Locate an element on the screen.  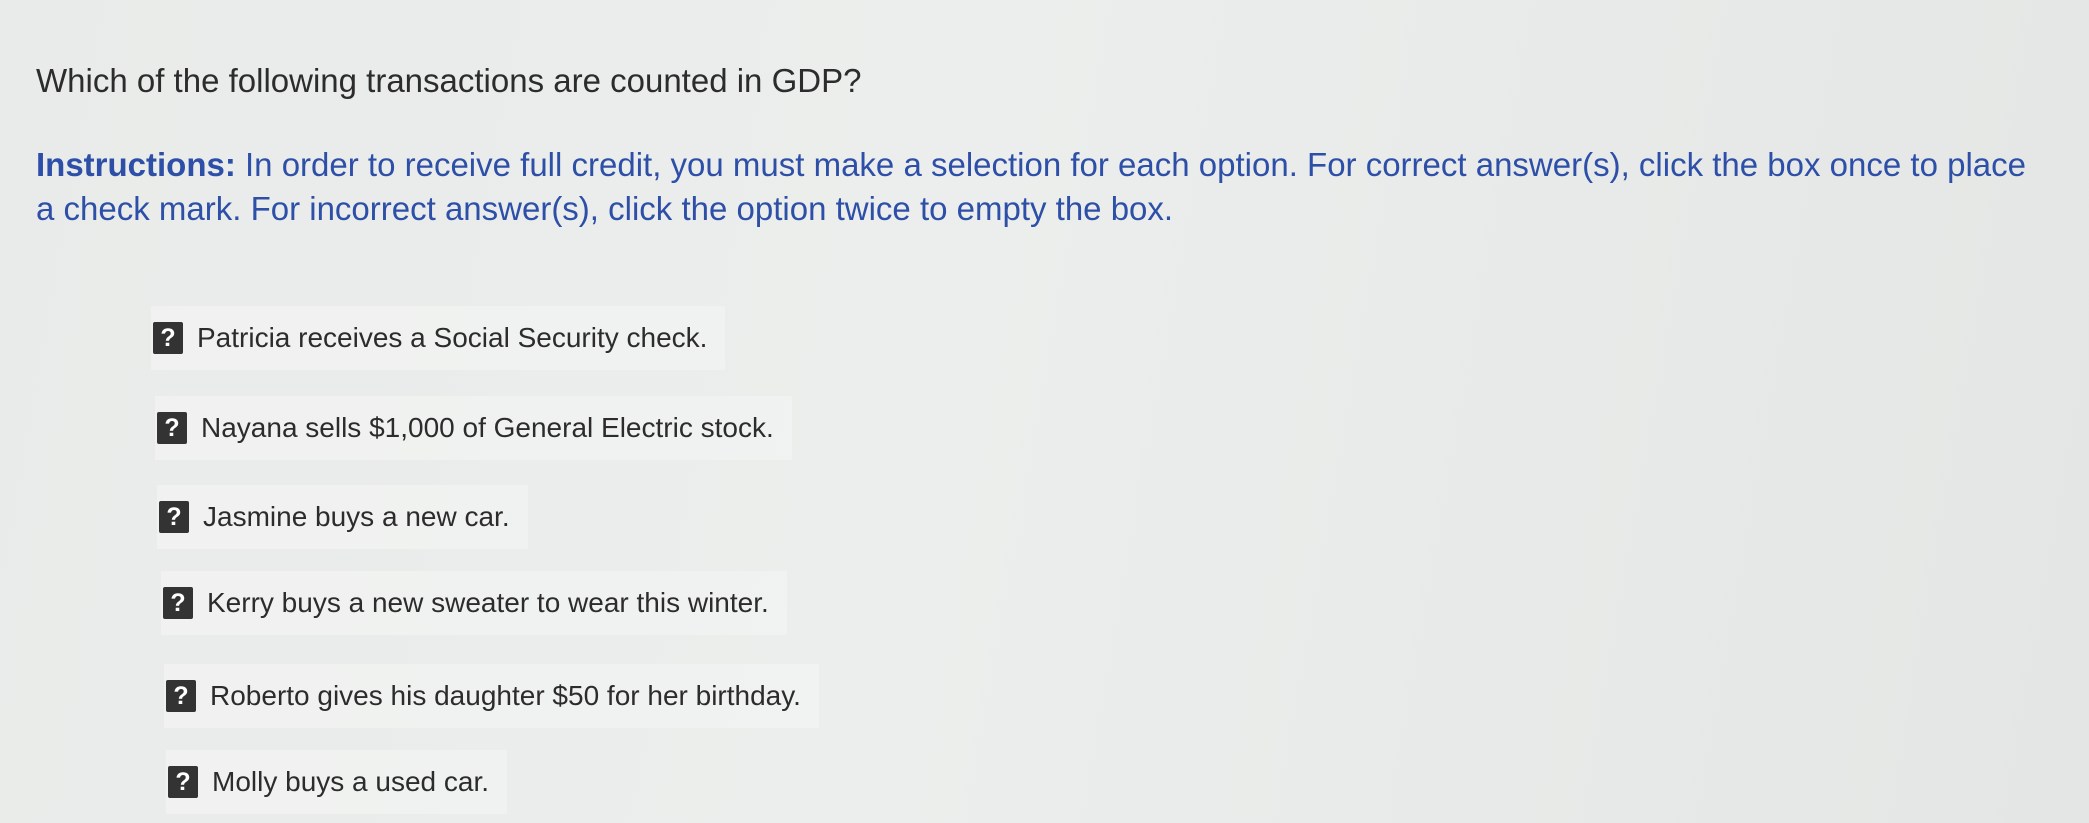
answer-option: ? Molly buys a used car. is located at coordinates (337, 782).